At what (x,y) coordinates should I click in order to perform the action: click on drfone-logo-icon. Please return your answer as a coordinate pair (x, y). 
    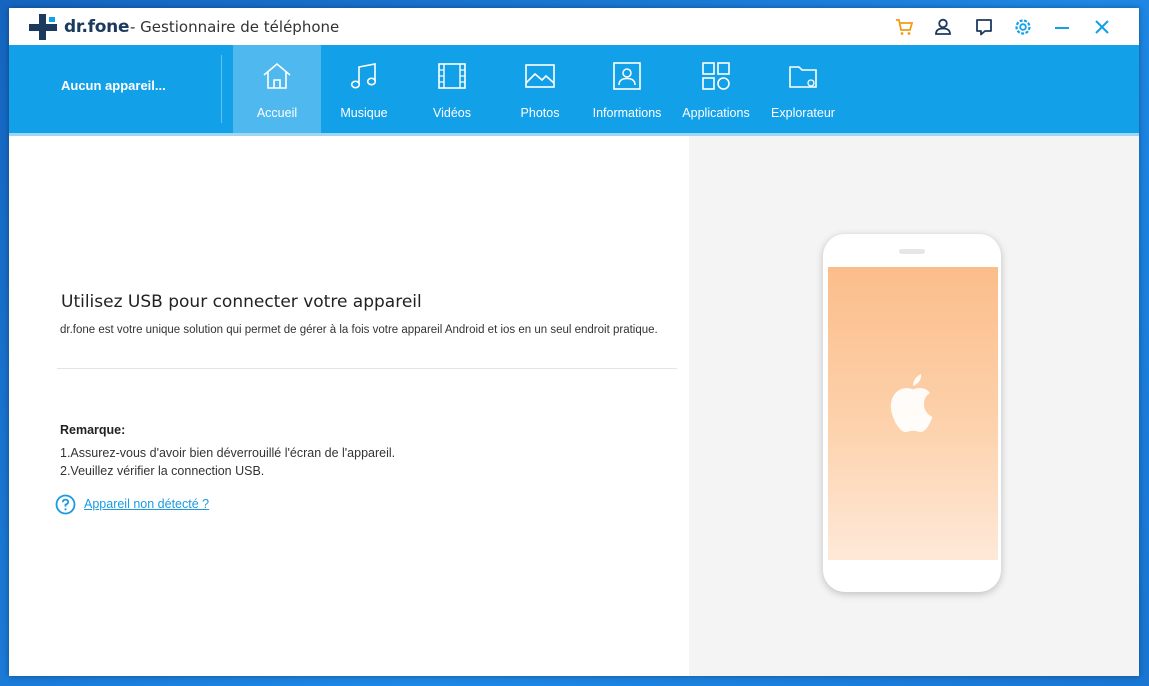
    Looking at the image, I should click on (43, 27).